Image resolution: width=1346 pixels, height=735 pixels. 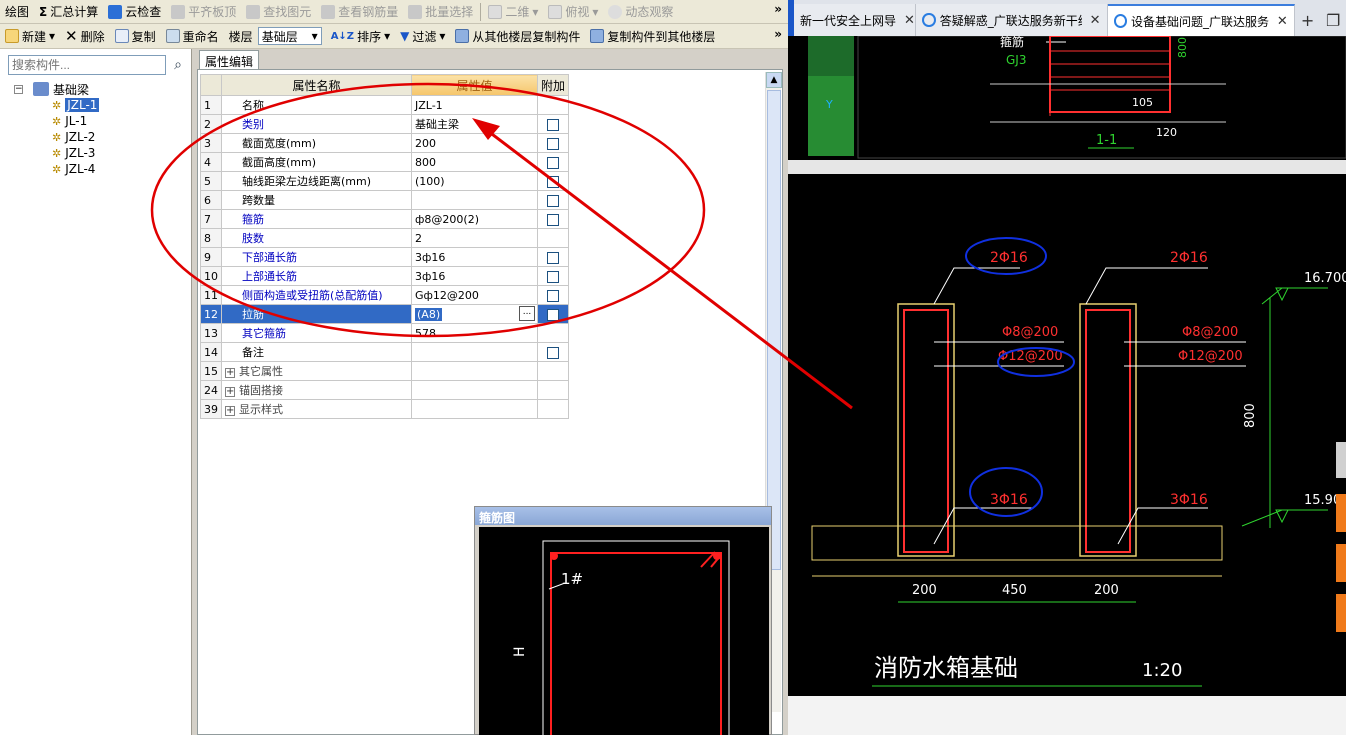 I want to click on property-row: 1 名称 JZL-1, so click(x=385, y=105).